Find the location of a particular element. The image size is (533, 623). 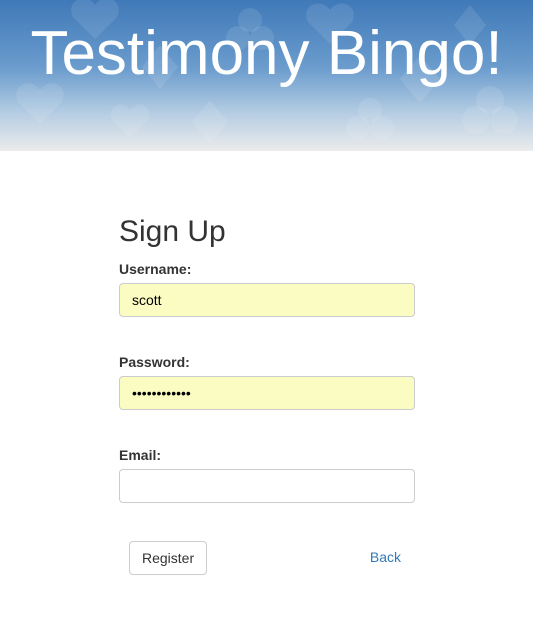

email-label: Email: is located at coordinates (140, 455).